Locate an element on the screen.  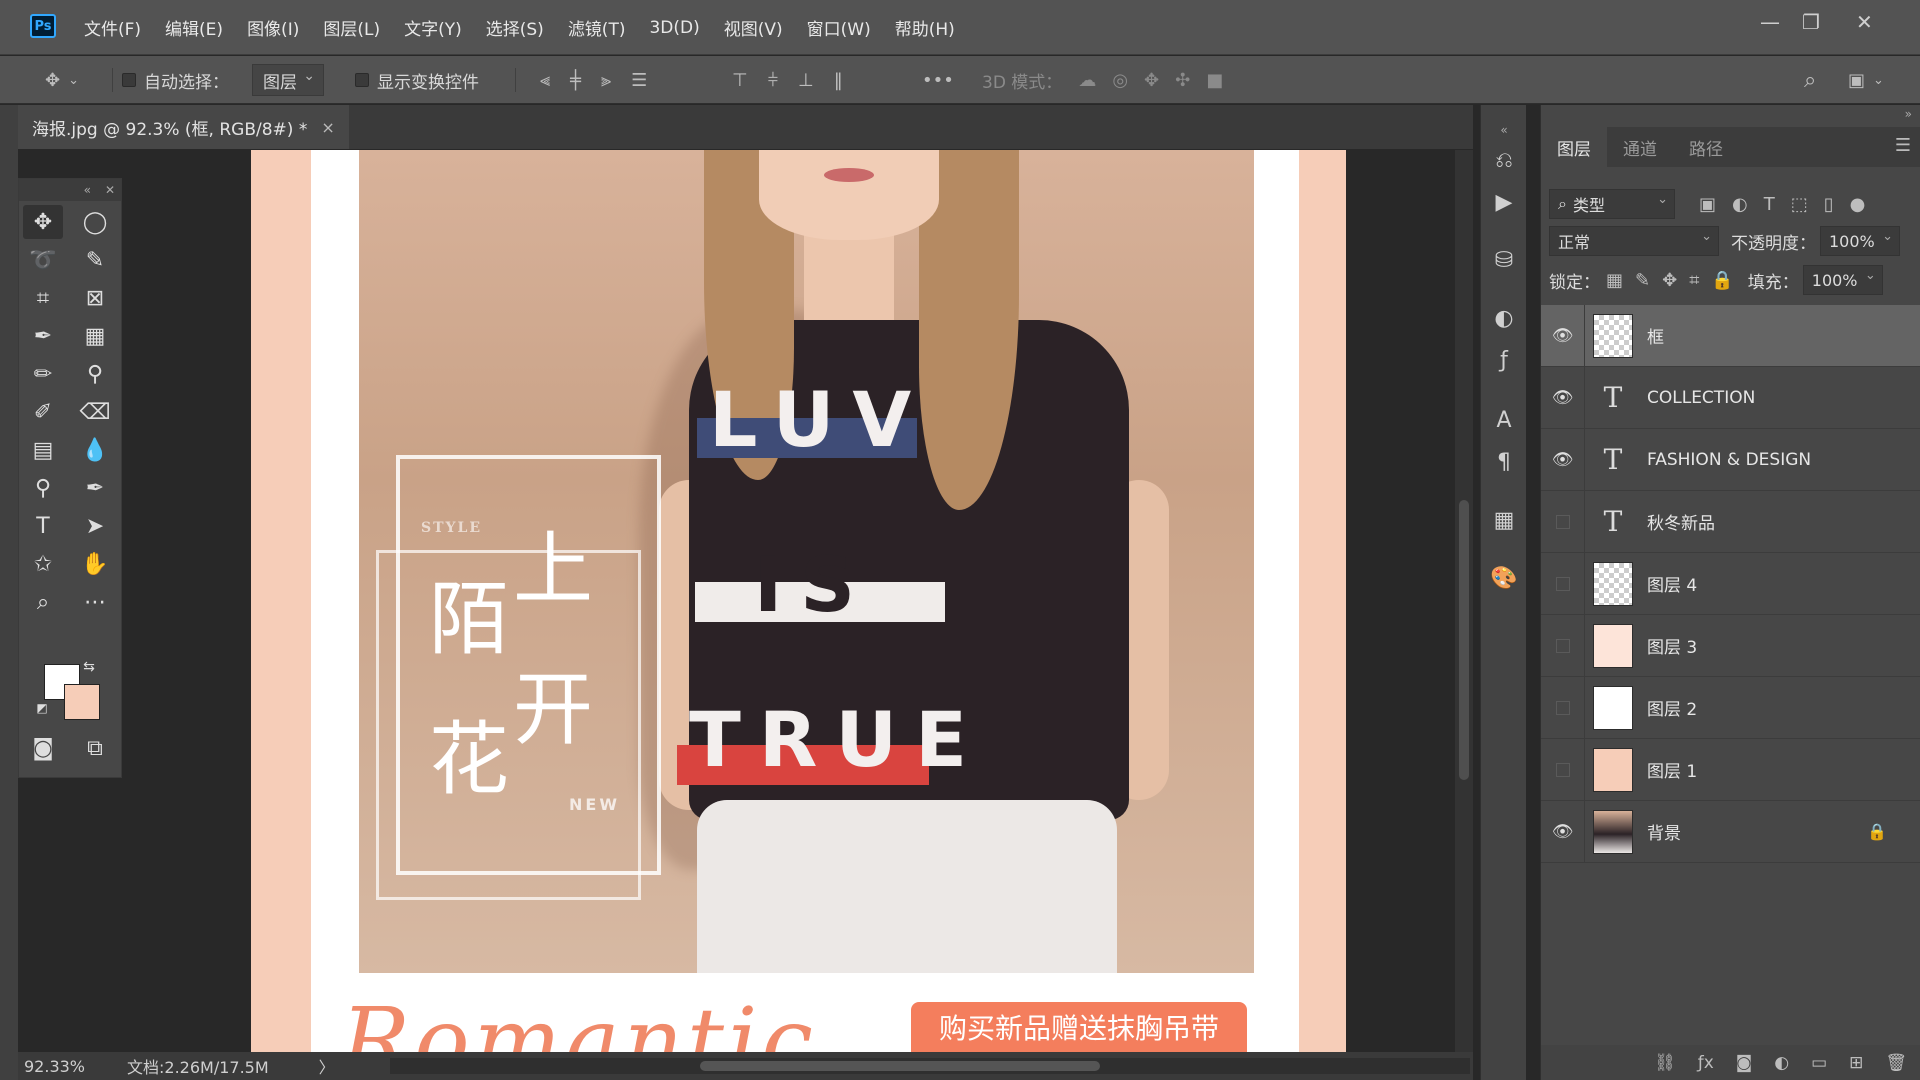
menu-window: 窗口(W) is located at coordinates (839, 27).